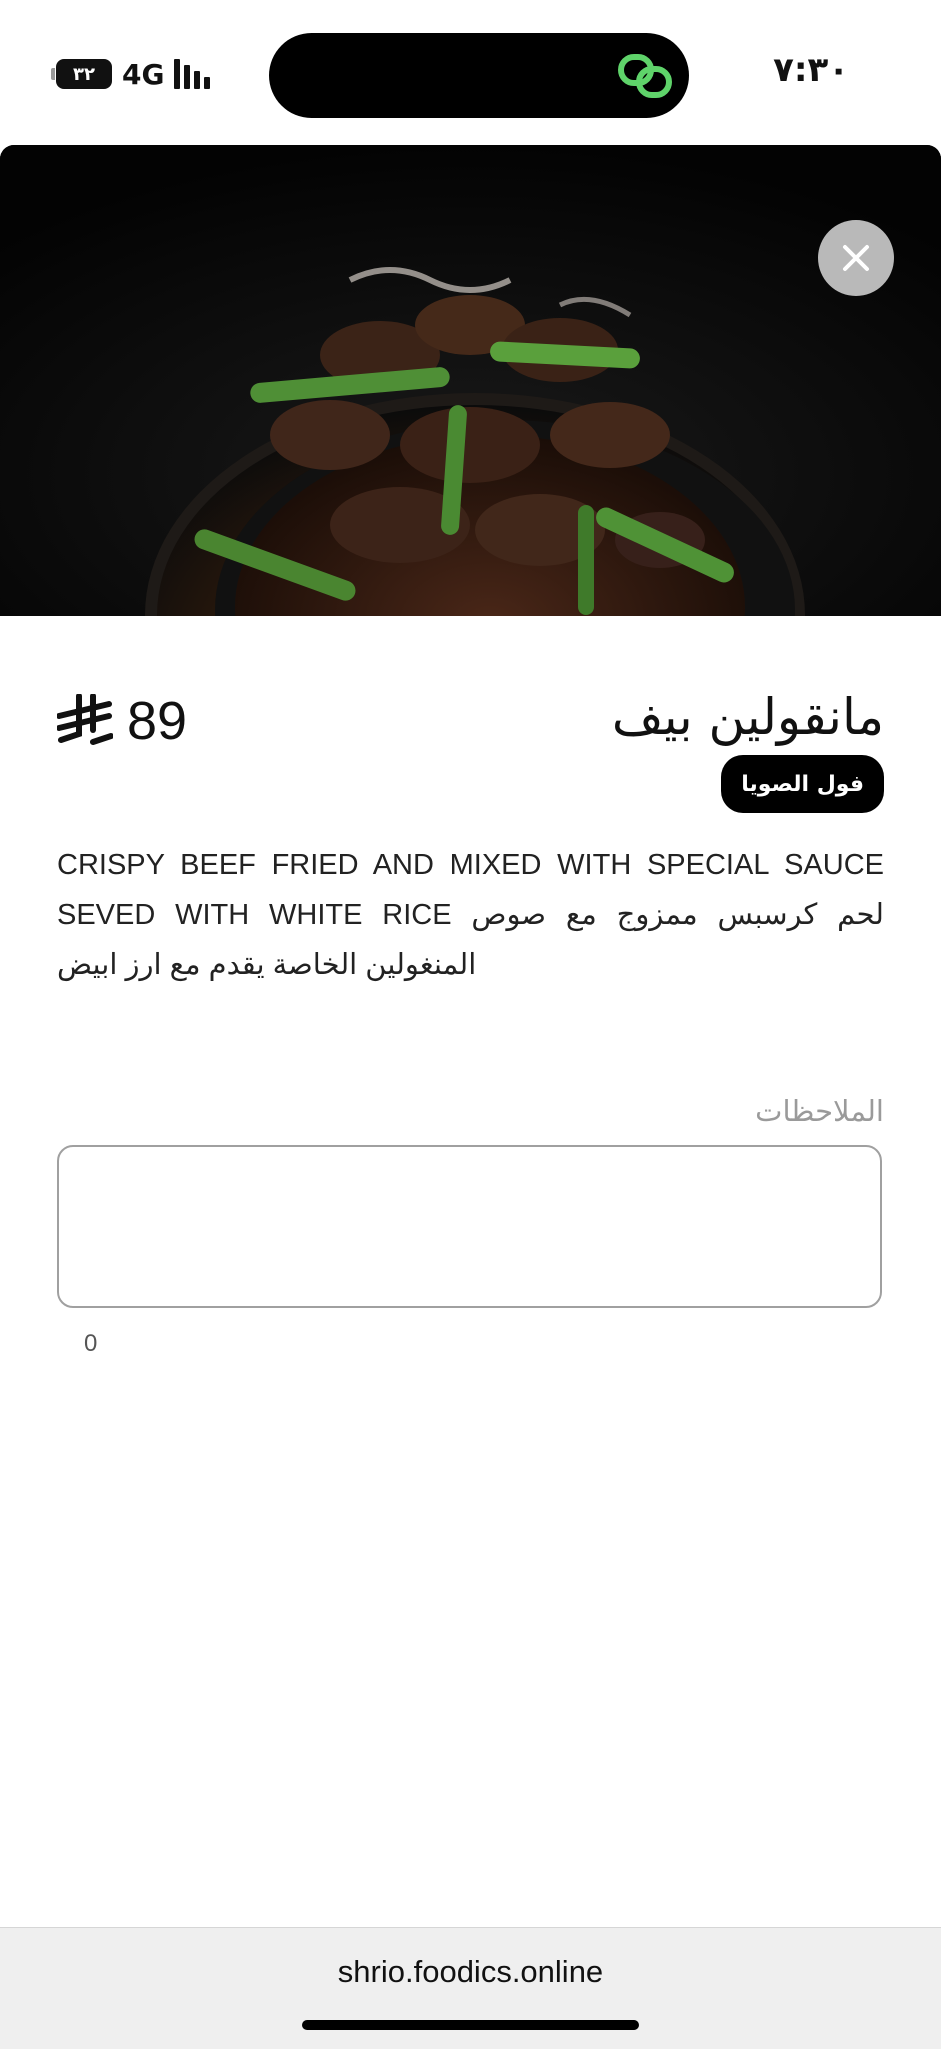 This screenshot has width=941, height=2049. I want to click on notes-input, so click(469, 1226).